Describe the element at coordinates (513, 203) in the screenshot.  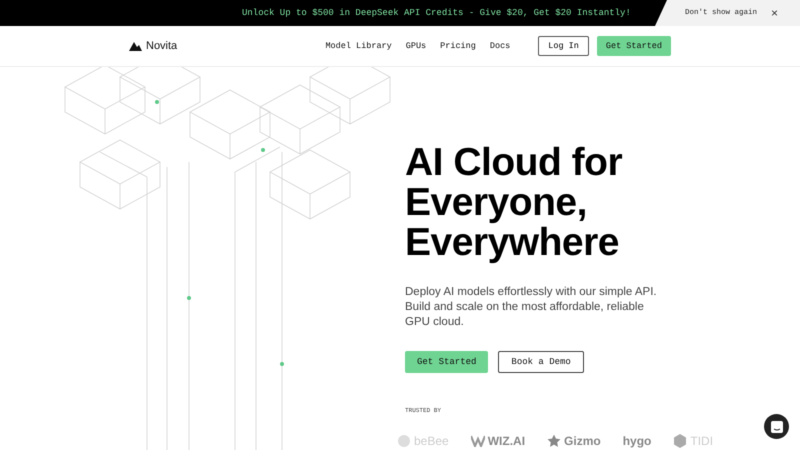
I see `hero-title: AI Cloud for Everyone, Everywhere` at that location.